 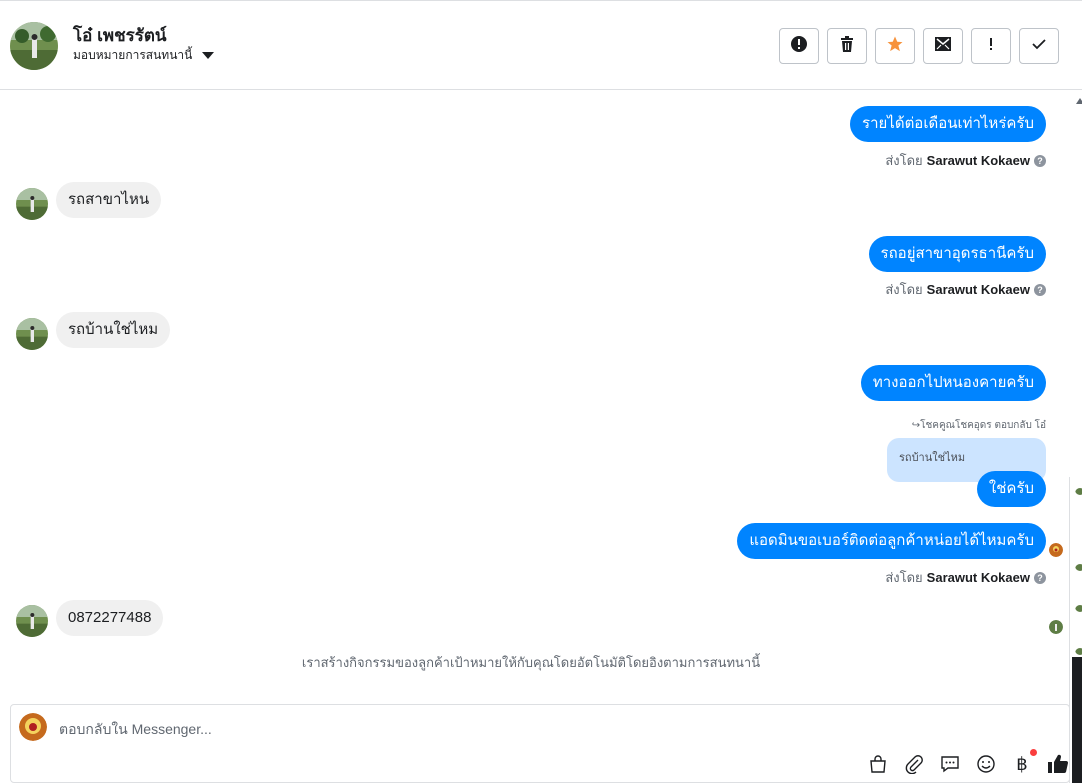 What do you see at coordinates (948, 124) in the screenshot?
I see `outgoing-message: รายได้ต่อเดือนเท่าไหร่ครับ` at bounding box center [948, 124].